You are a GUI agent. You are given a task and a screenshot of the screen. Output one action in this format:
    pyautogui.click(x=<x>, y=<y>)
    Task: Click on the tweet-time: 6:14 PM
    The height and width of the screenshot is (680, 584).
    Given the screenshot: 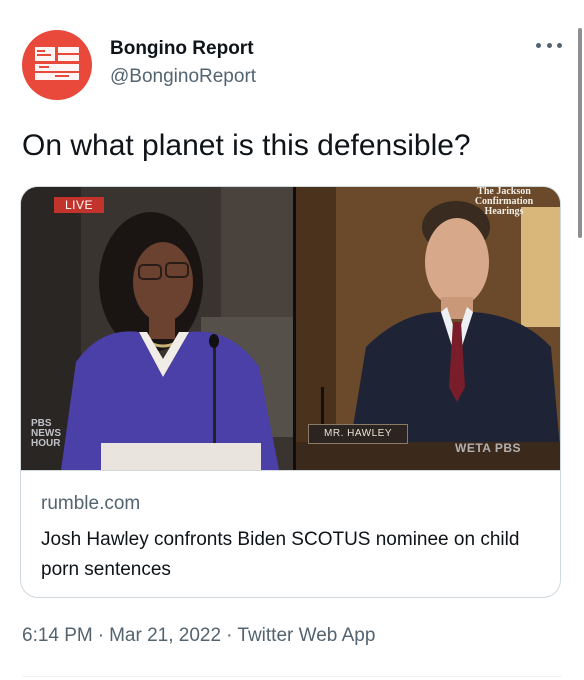 What is the action you would take?
    pyautogui.click(x=57, y=635)
    